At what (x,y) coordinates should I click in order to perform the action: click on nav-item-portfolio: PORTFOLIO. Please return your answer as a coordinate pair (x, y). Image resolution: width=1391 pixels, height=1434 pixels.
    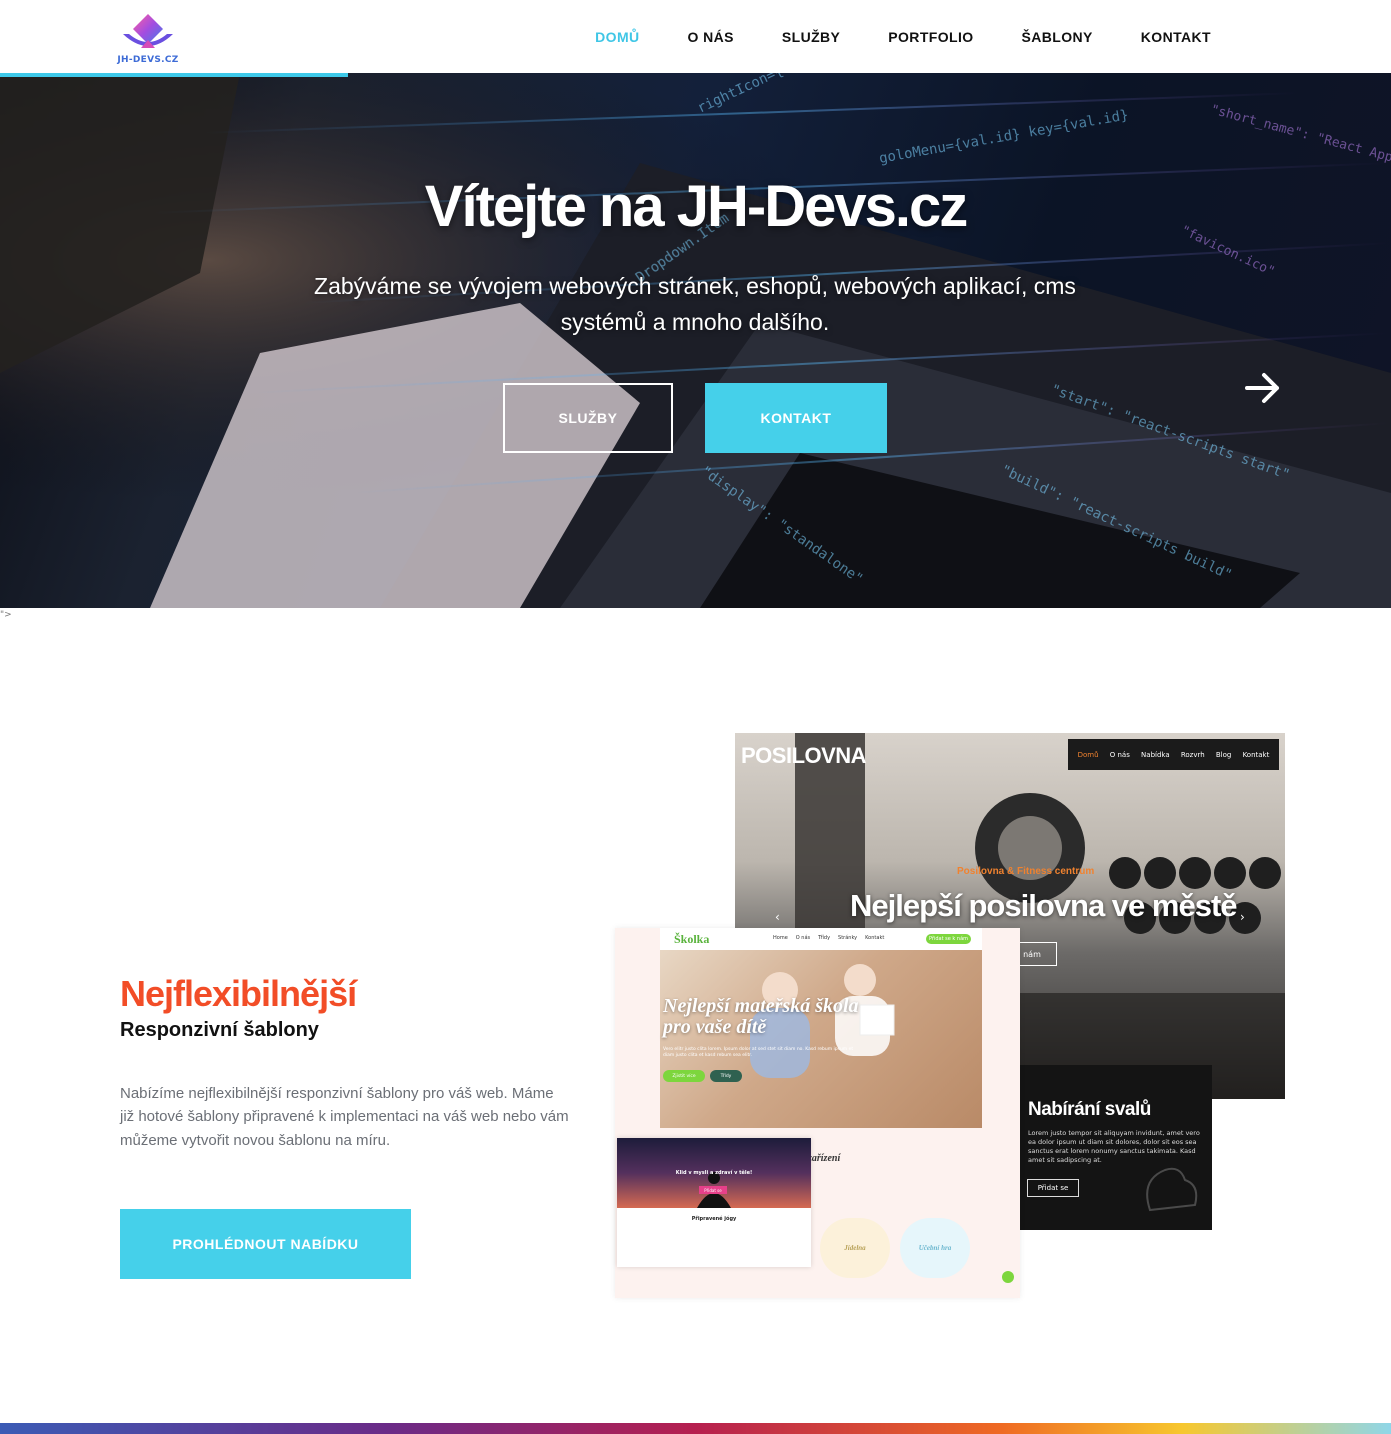
    Looking at the image, I should click on (930, 37).